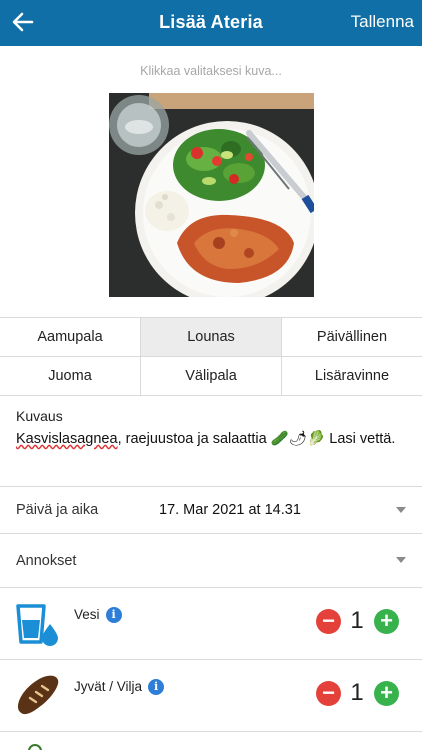  Describe the element at coordinates (211, 337) in the screenshot. I see `meal-type-lunch: Lounas` at that location.